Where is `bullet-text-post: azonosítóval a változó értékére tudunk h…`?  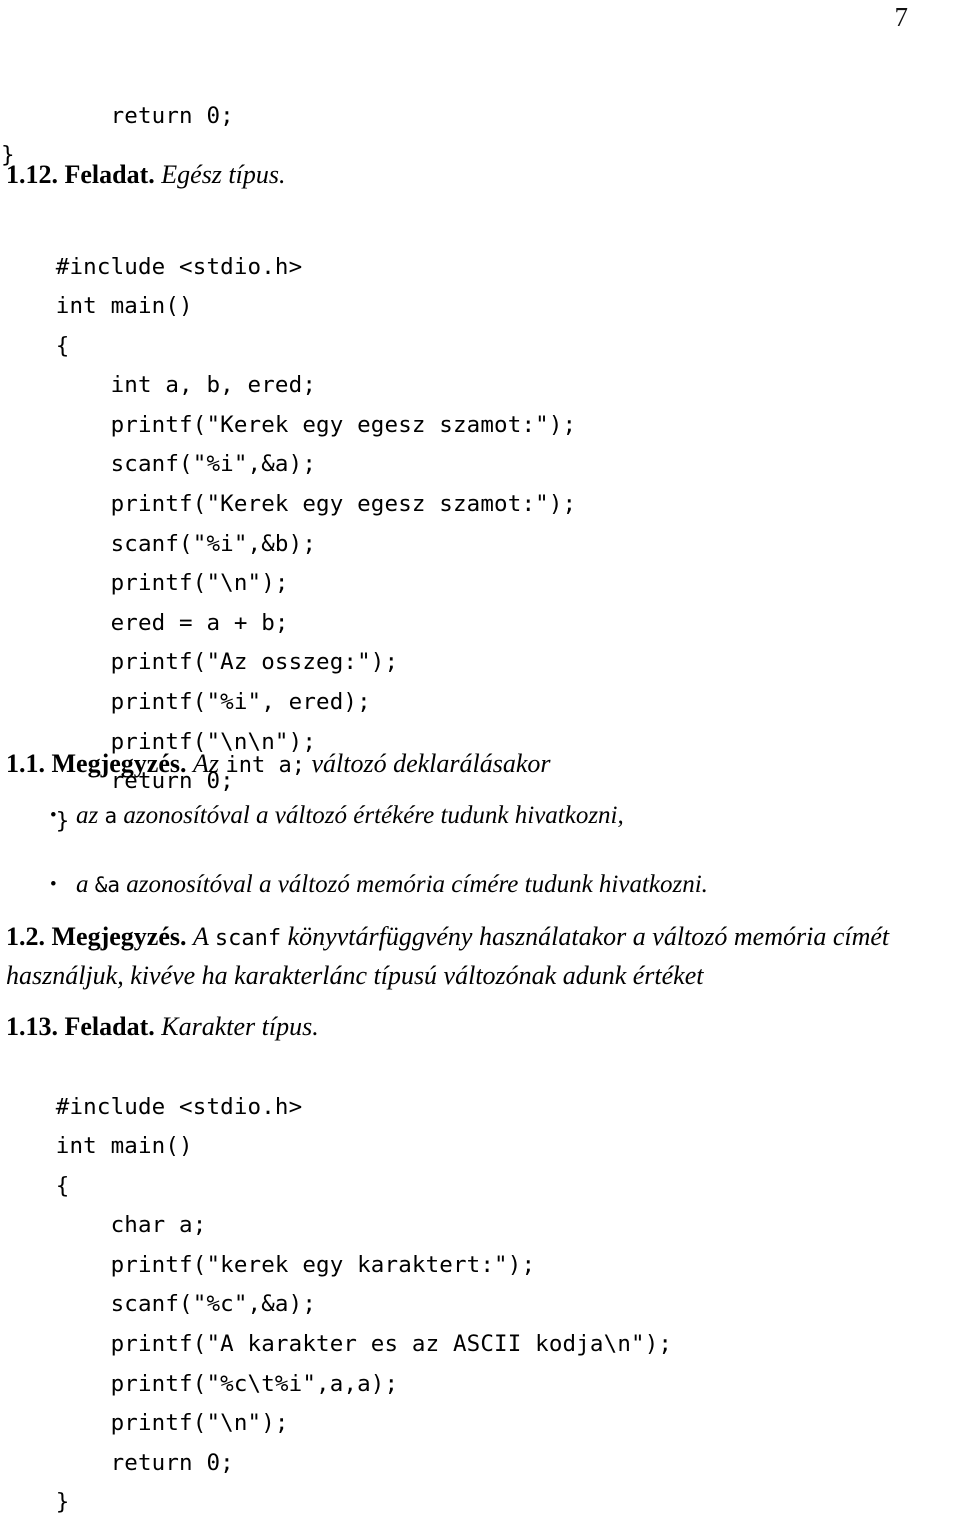
bullet-text-post: azonosítóval a változó értékére tudunk h… is located at coordinates (370, 815).